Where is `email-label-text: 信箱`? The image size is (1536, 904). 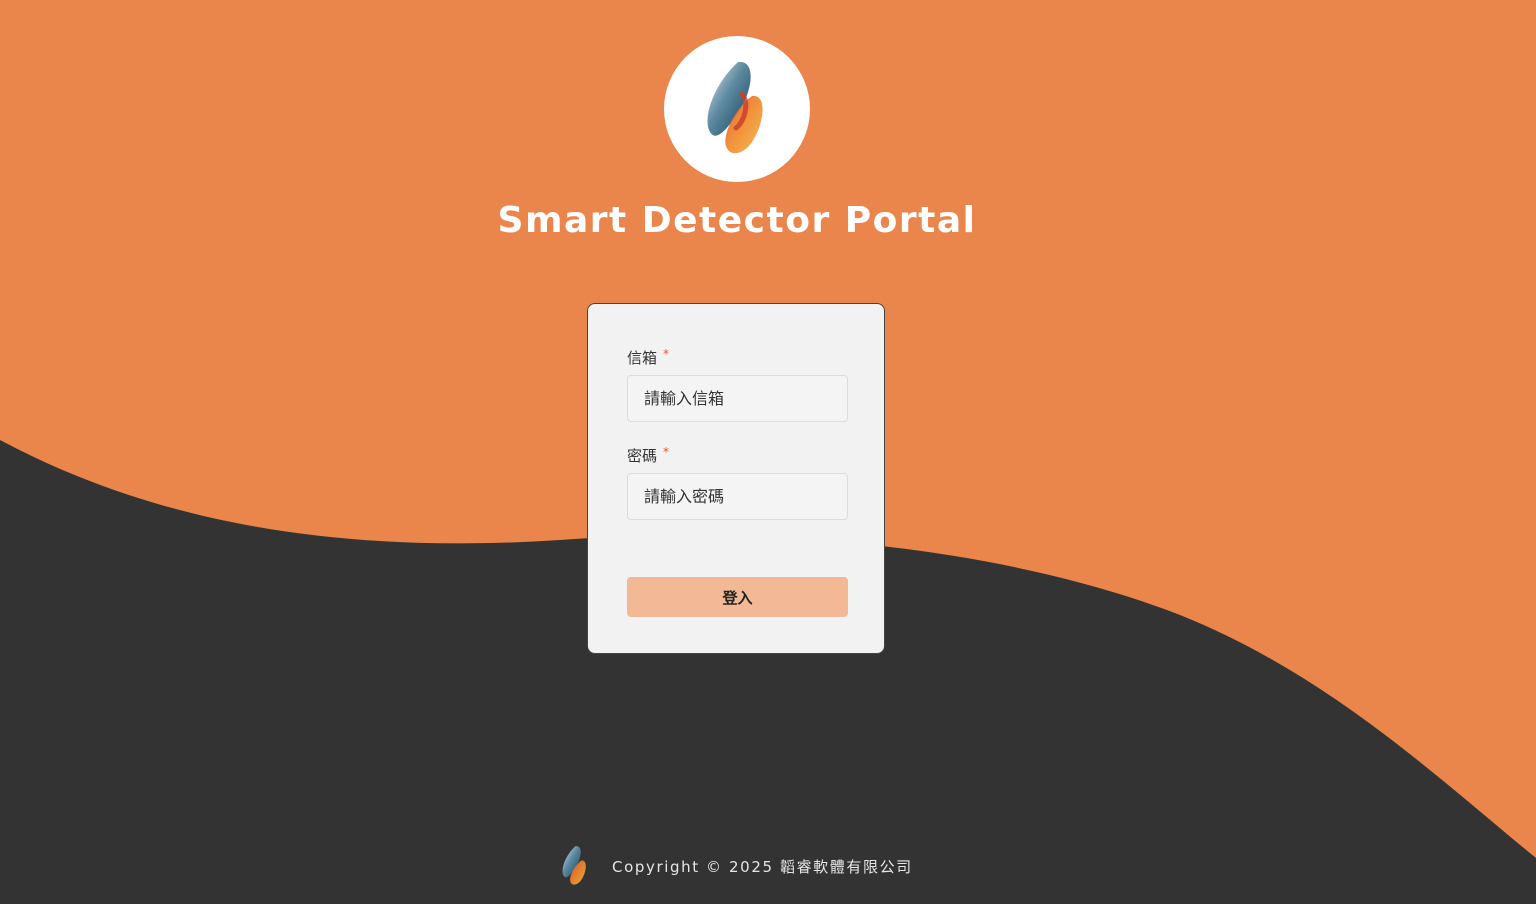
email-label-text: 信箱 is located at coordinates (642, 358).